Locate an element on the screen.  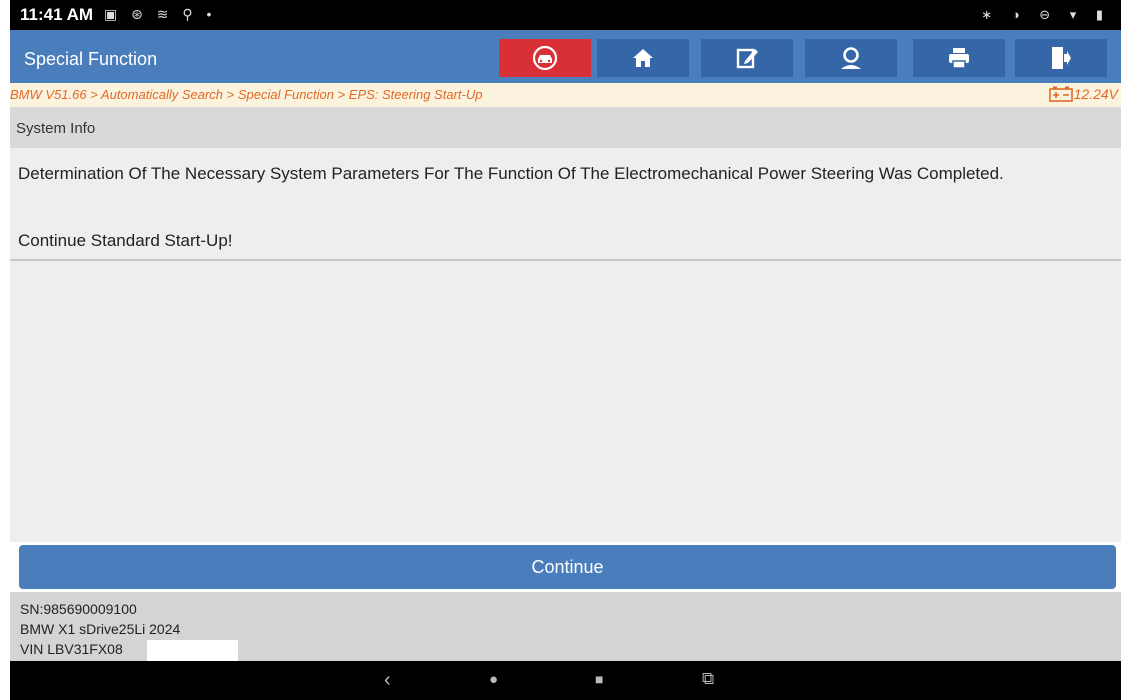
car-diagnose-icon is located at coordinates (545, 58).